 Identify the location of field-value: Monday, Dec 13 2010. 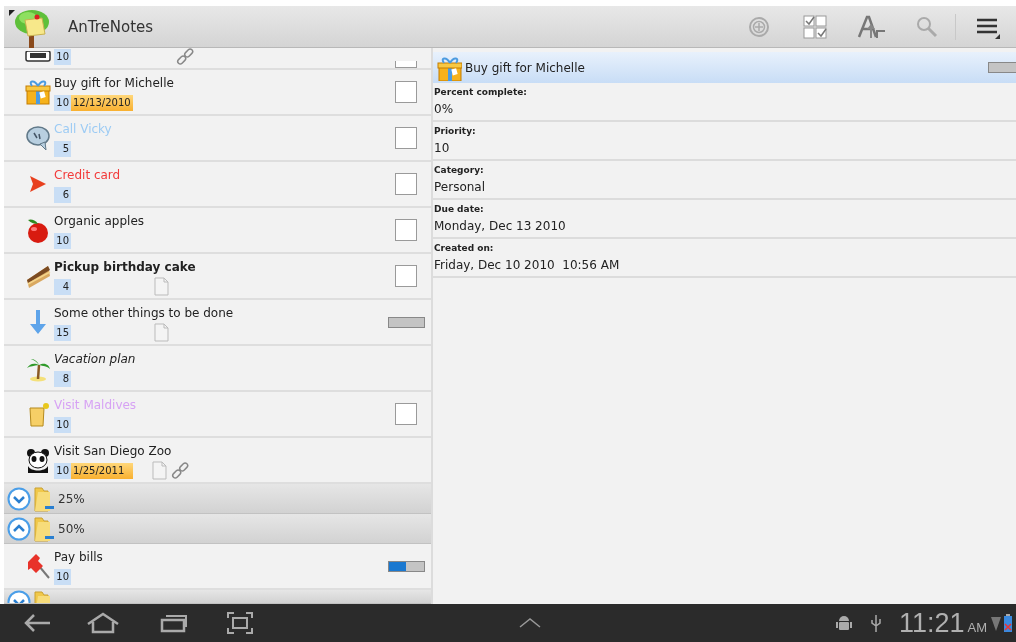
(500, 226).